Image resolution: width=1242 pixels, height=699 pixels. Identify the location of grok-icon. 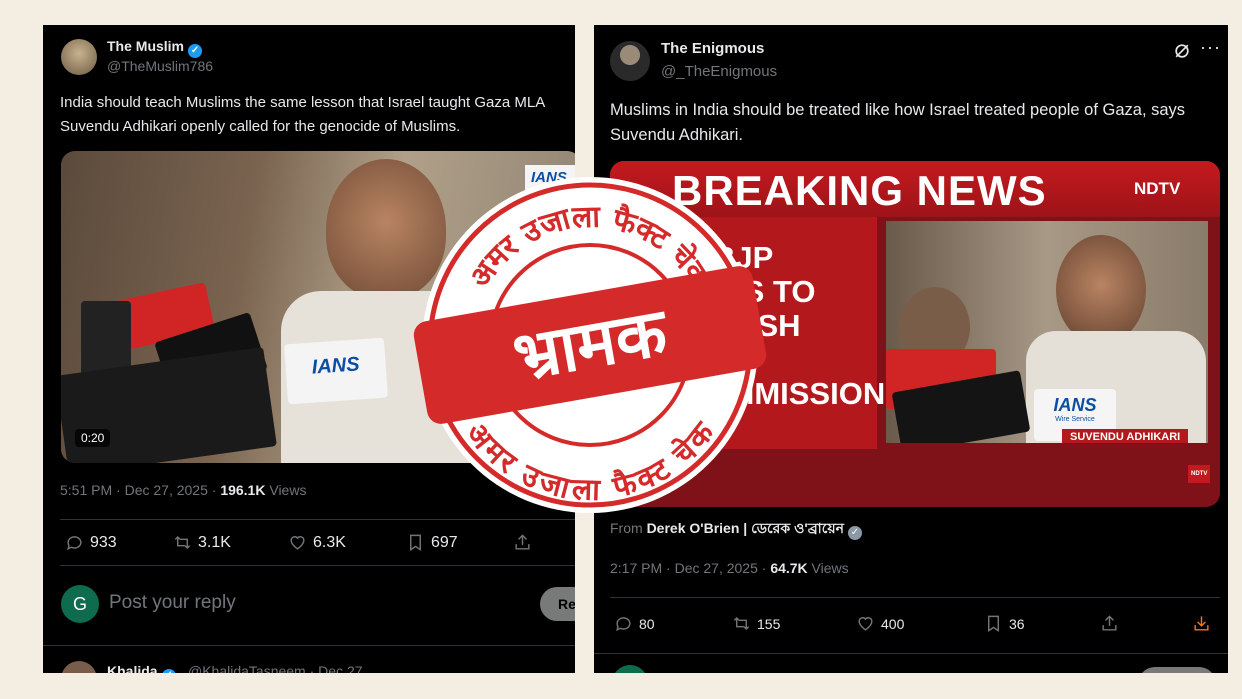
(1182, 51).